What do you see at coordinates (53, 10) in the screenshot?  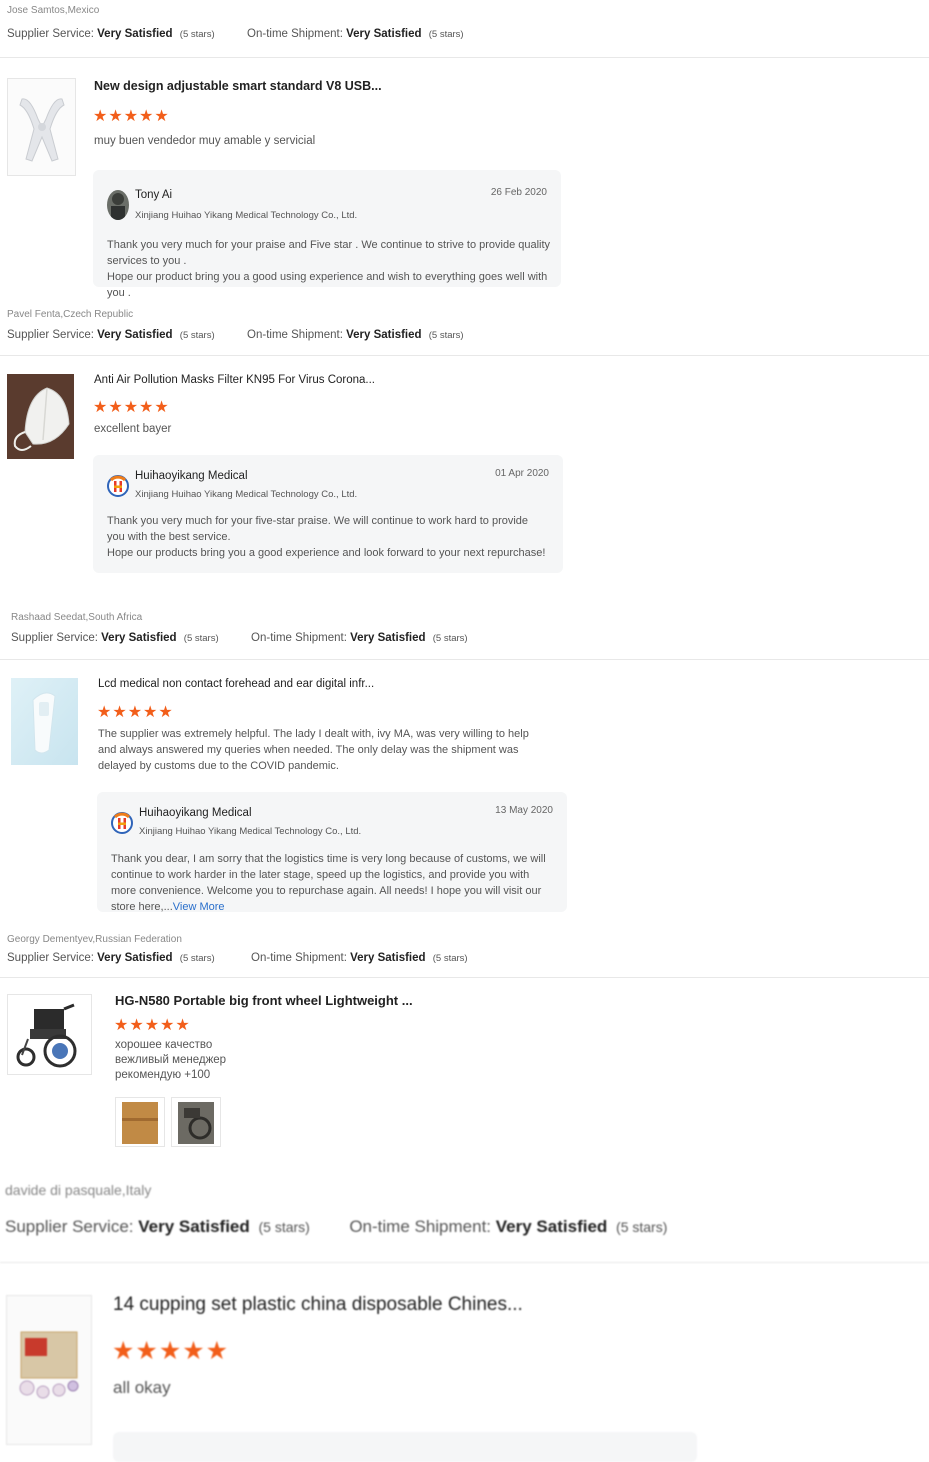 I see `reviewer-name: Jose Samtos,Mexico` at bounding box center [53, 10].